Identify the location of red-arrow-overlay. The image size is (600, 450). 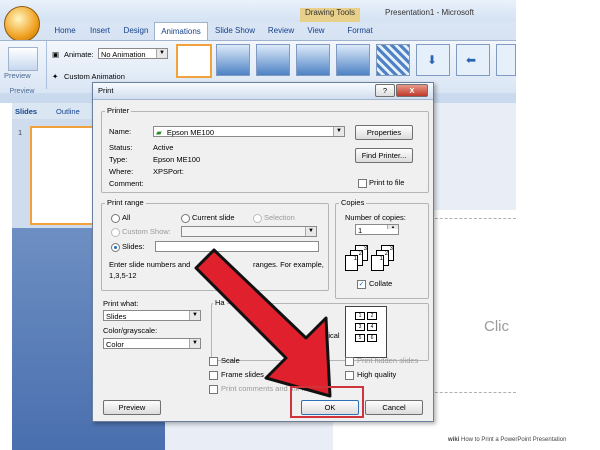
(263, 323).